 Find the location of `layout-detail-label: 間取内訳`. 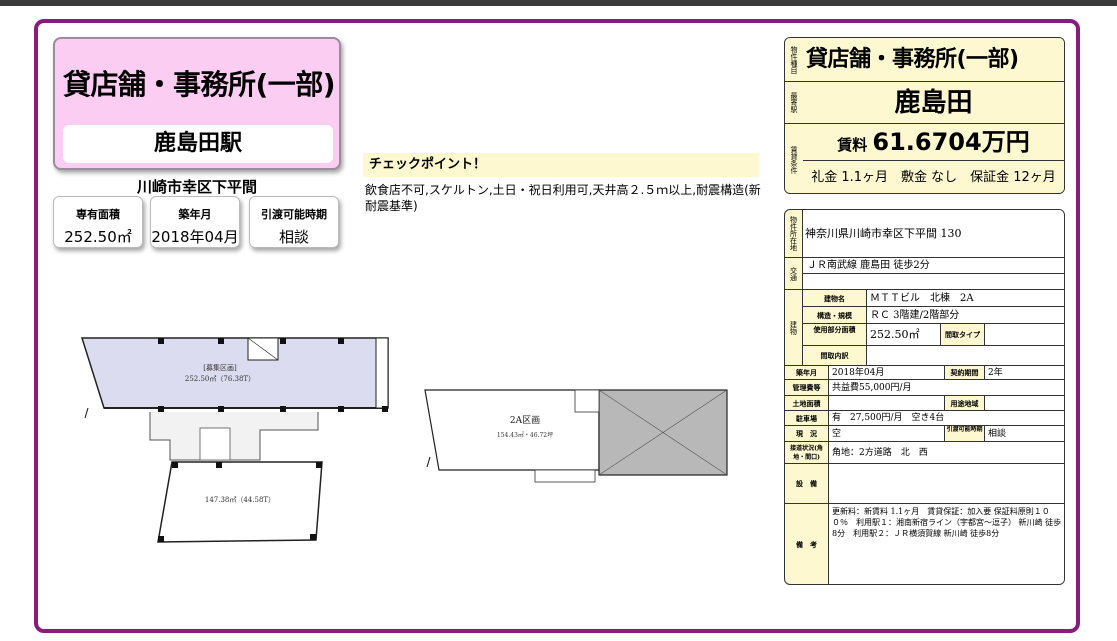

layout-detail-label: 間取内訳 is located at coordinates (835, 356).